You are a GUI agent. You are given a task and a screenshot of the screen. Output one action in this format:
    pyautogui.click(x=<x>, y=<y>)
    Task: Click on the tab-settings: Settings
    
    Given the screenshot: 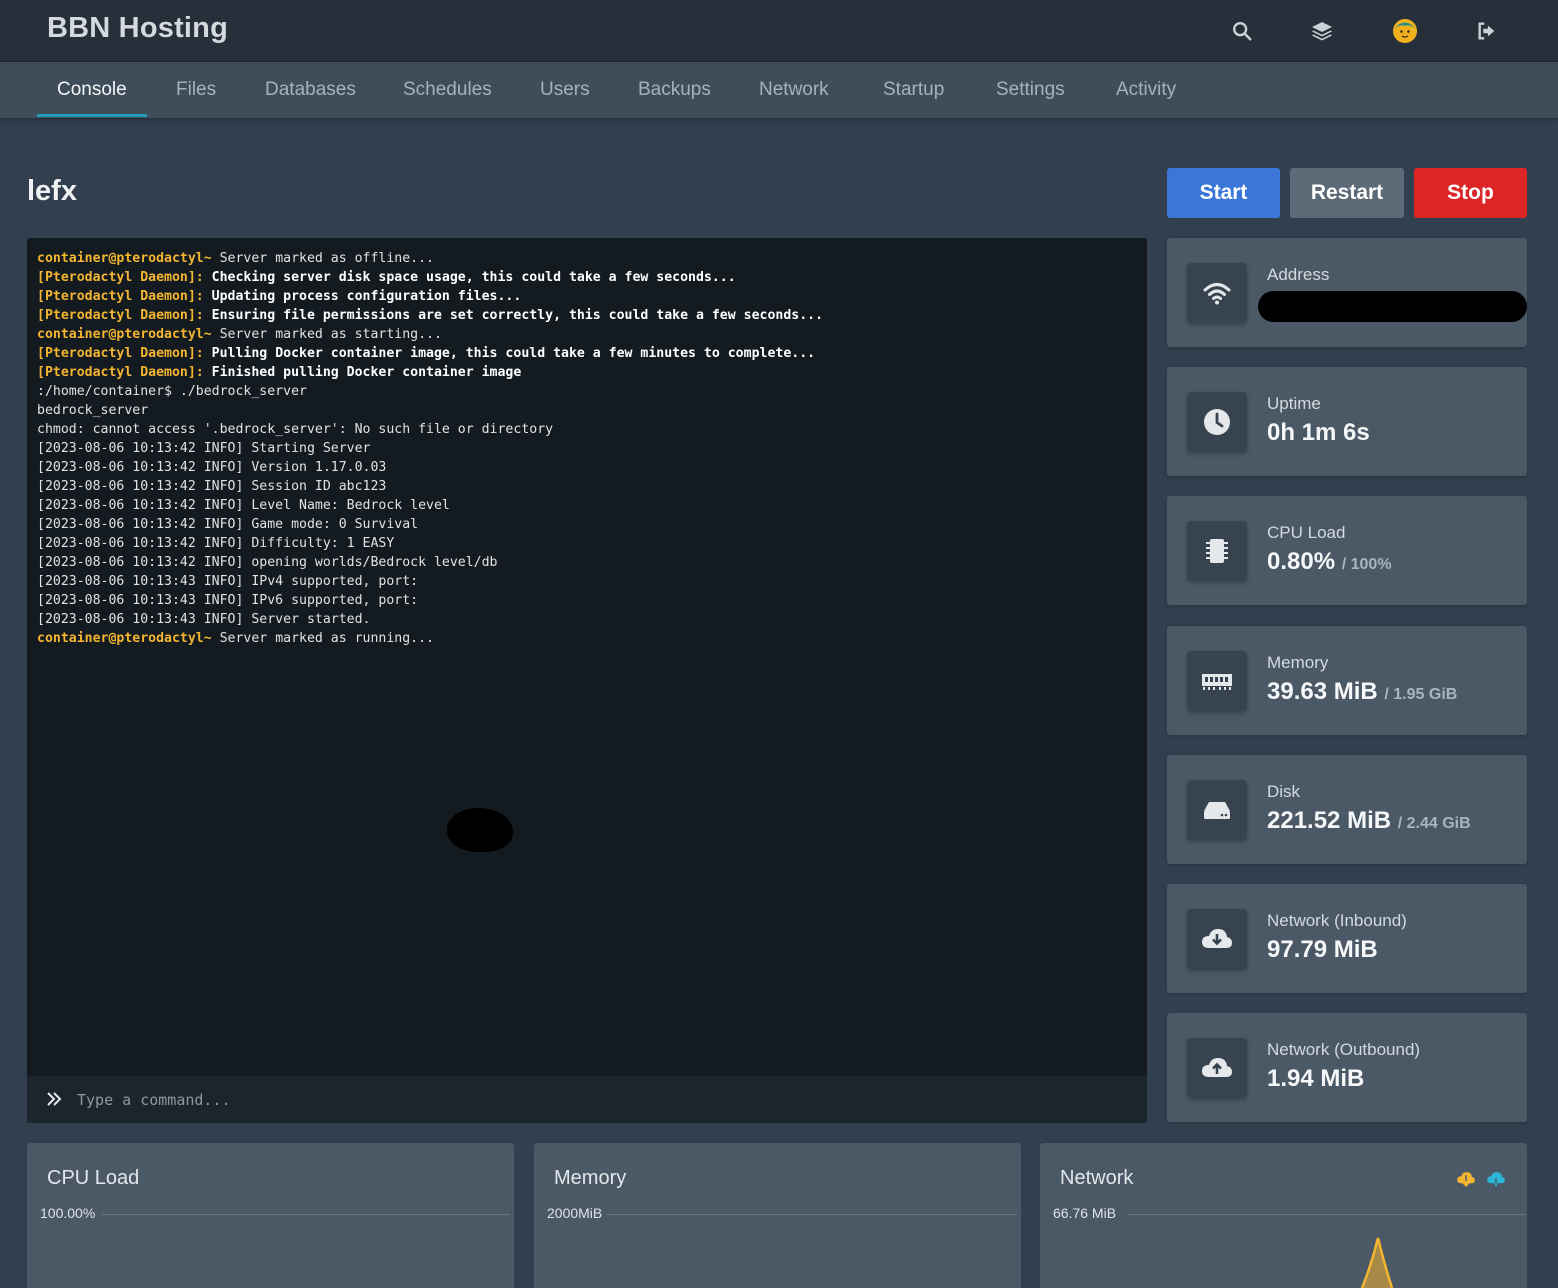 What is the action you would take?
    pyautogui.click(x=1030, y=90)
    